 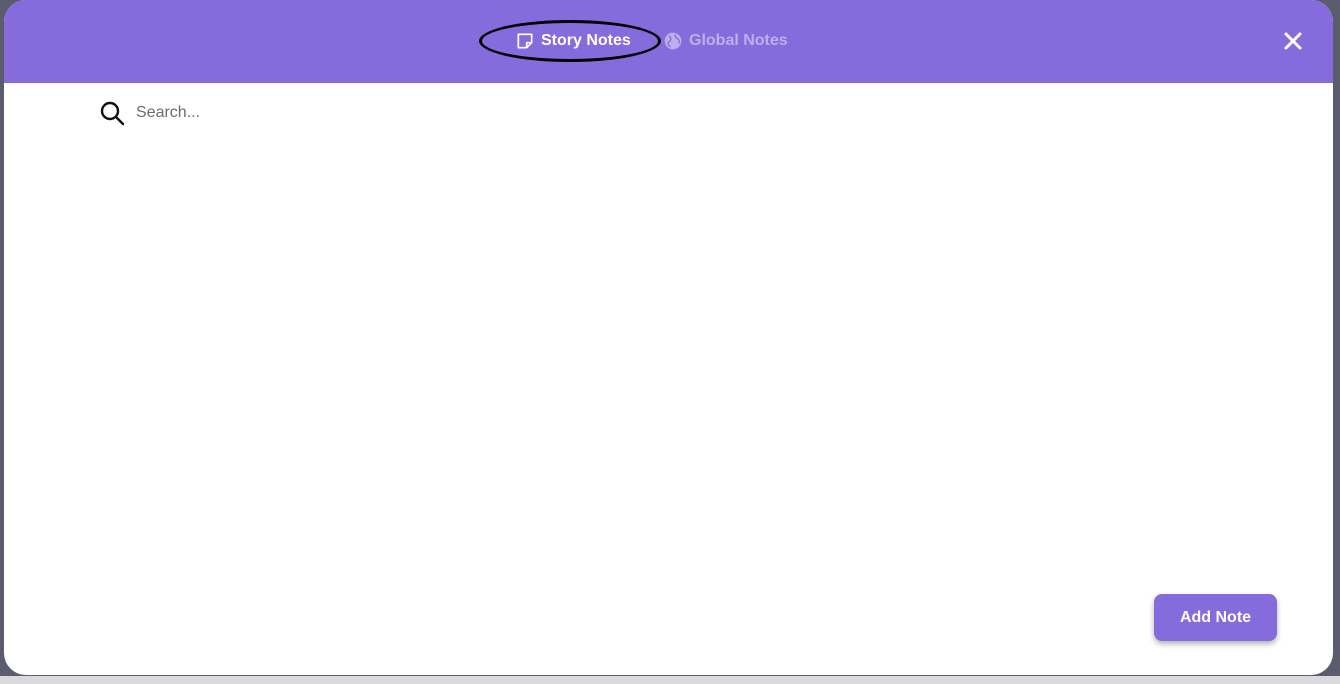 What do you see at coordinates (738, 40) in the screenshot?
I see `tab-label: Global Notes` at bounding box center [738, 40].